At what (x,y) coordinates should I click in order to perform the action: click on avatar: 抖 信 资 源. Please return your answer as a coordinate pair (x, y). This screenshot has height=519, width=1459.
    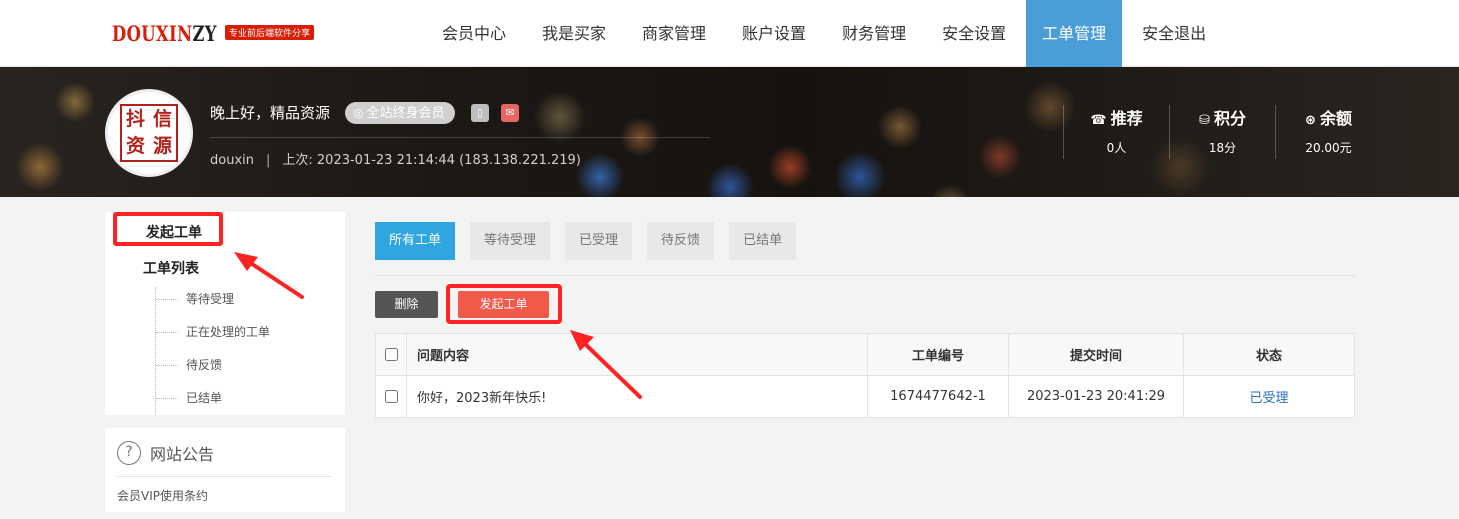
    Looking at the image, I should click on (149, 133).